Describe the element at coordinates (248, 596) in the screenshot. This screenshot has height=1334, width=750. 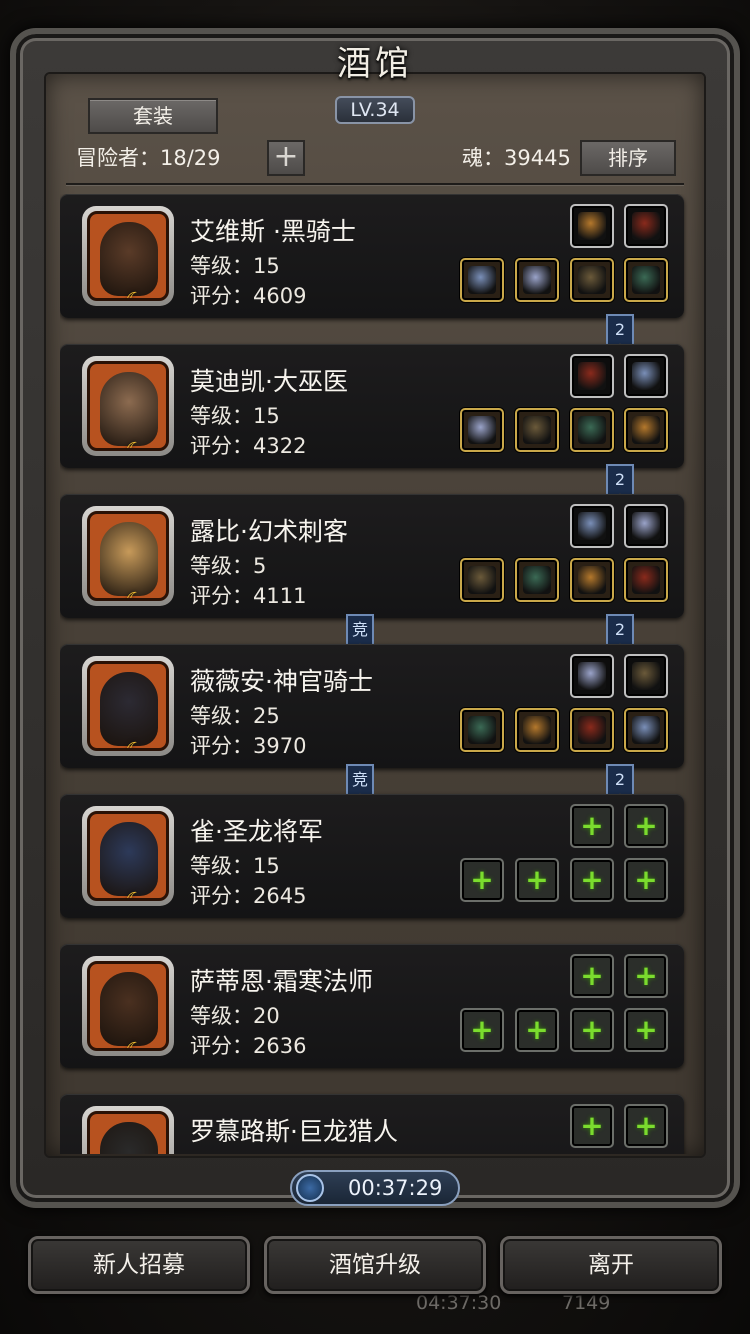
I see `hero-score: 评分：4111` at that location.